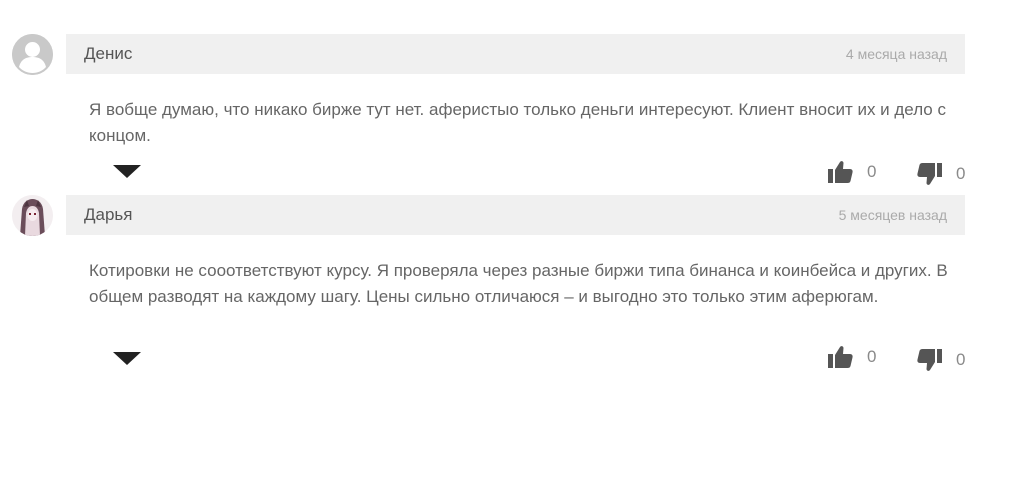  What do you see at coordinates (840, 357) in the screenshot?
I see `thumbs-up-icon` at bounding box center [840, 357].